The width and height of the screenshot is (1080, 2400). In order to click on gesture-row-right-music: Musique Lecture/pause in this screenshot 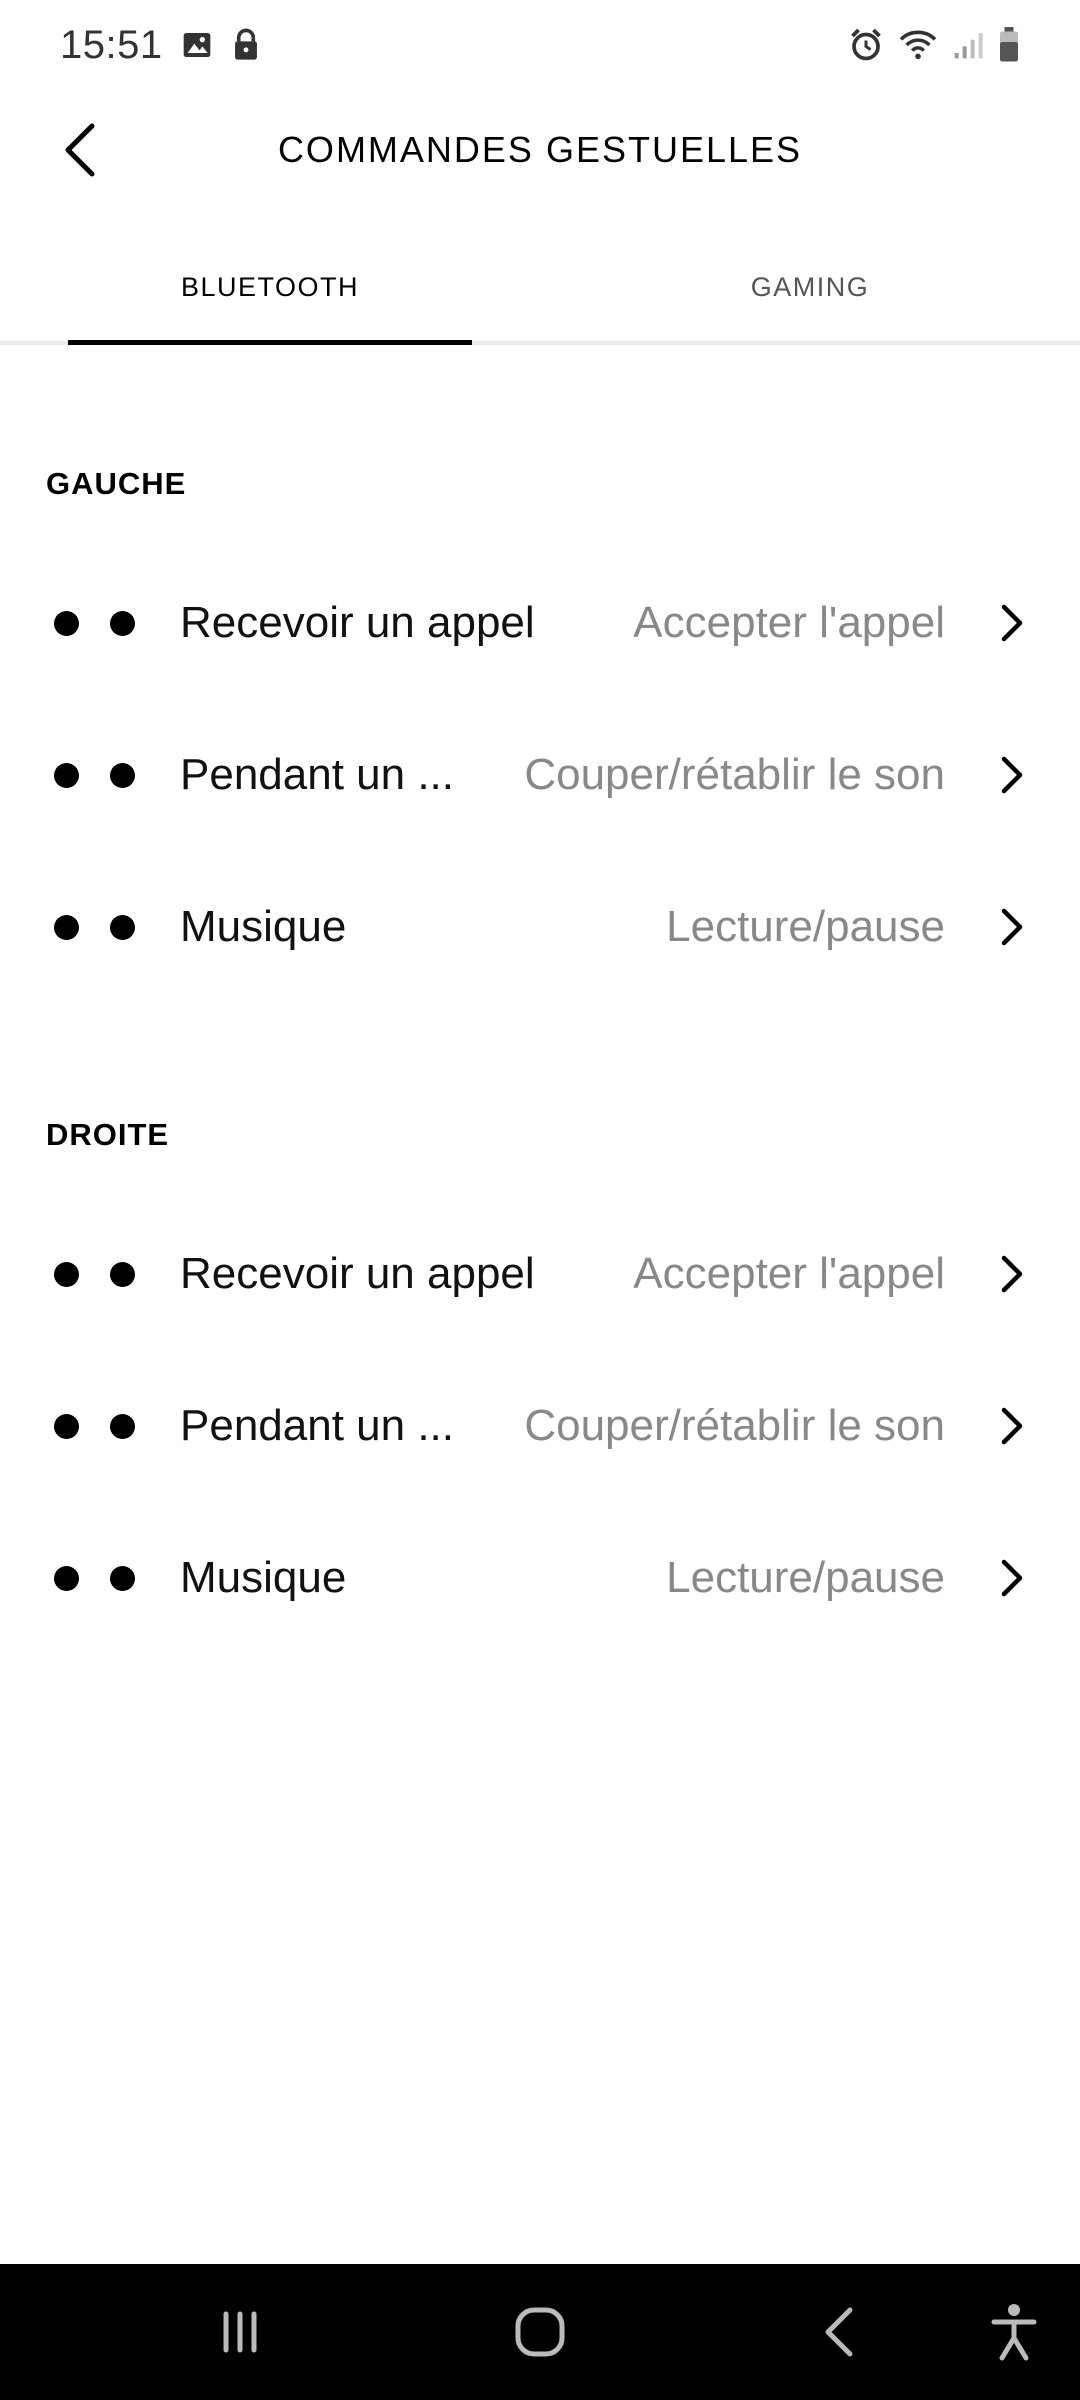, I will do `click(540, 1578)`.